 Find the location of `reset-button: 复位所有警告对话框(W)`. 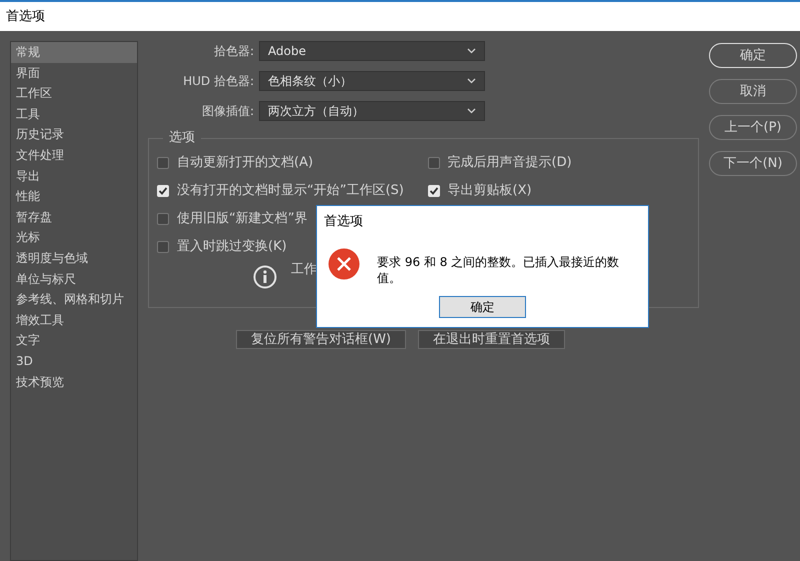

reset-button: 复位所有警告对话框(W) is located at coordinates (321, 339).